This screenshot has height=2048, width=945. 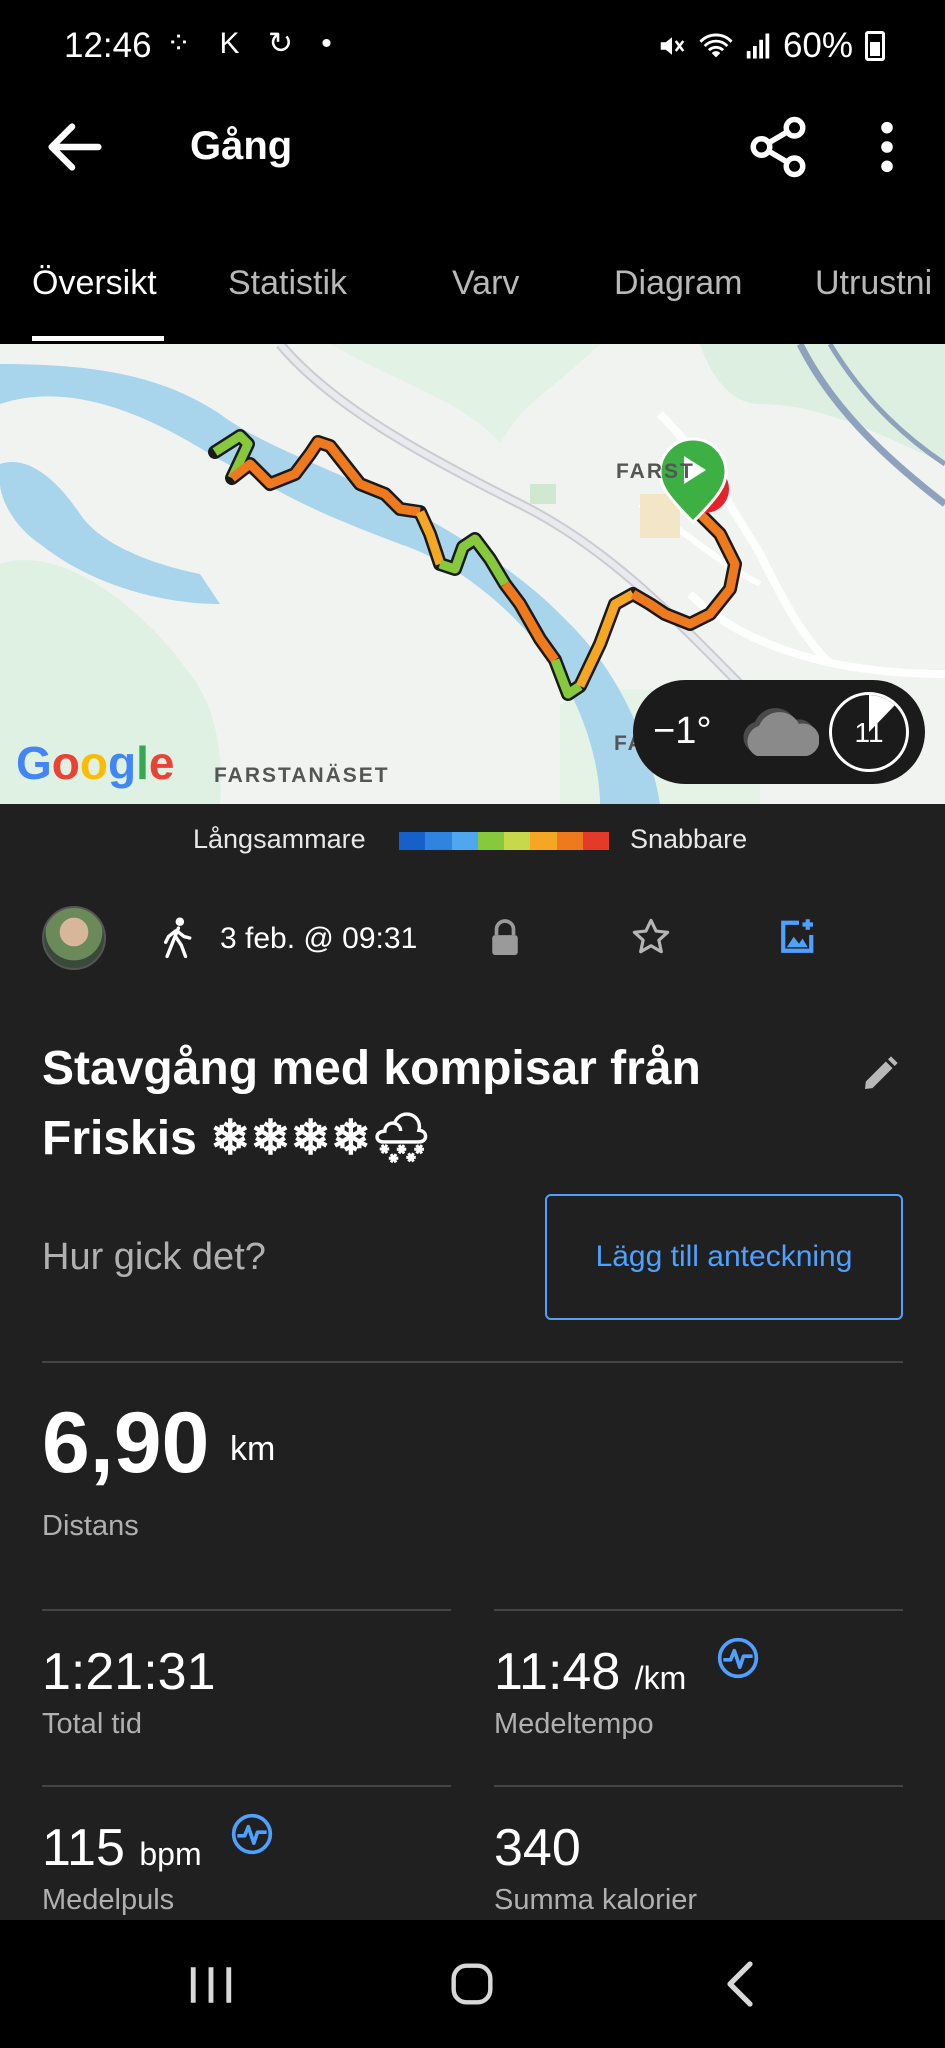 I want to click on lock-icon, so click(x=505, y=938).